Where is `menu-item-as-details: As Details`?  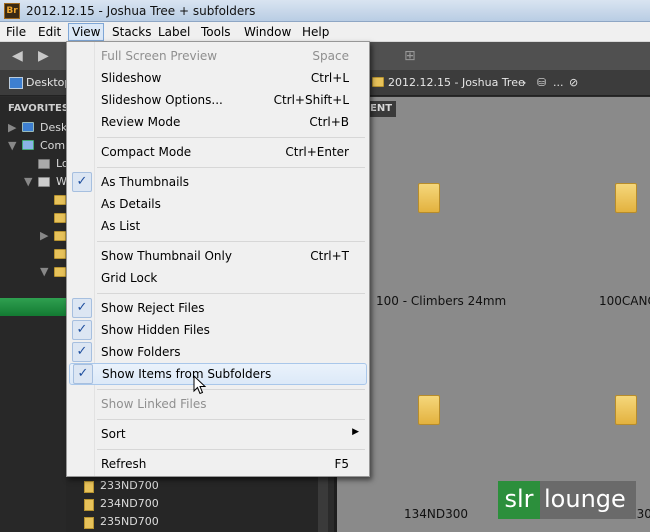 menu-item-as-details: As Details is located at coordinates (218, 204).